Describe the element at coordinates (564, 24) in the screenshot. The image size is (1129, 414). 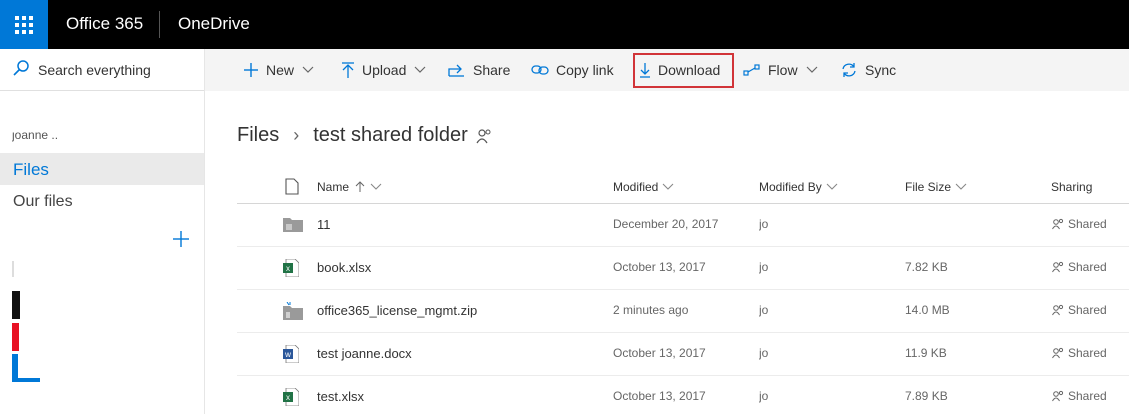
I see `suite-bar: Office 365 OneDrive` at that location.